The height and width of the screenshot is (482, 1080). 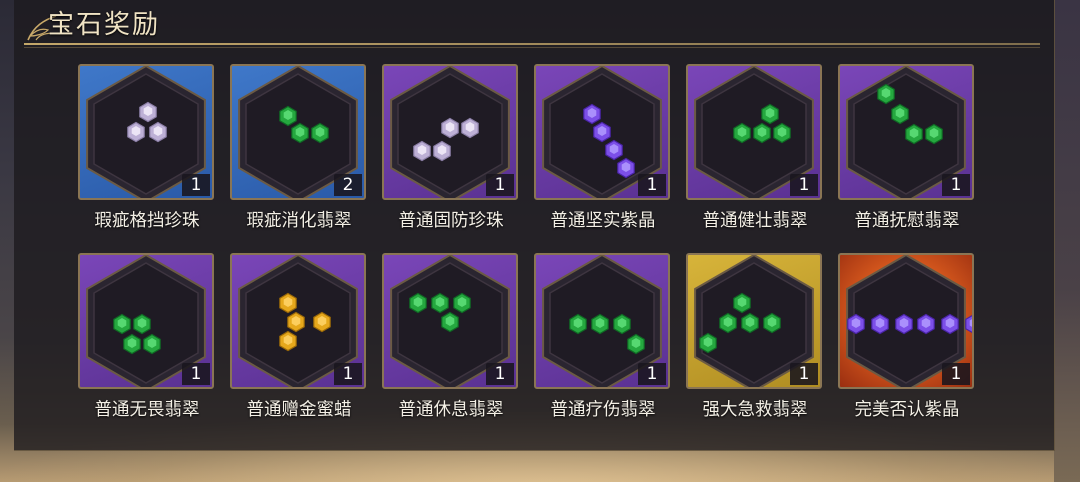 What do you see at coordinates (603, 410) in the screenshot?
I see `item-name: 普通疗伤翡翠` at bounding box center [603, 410].